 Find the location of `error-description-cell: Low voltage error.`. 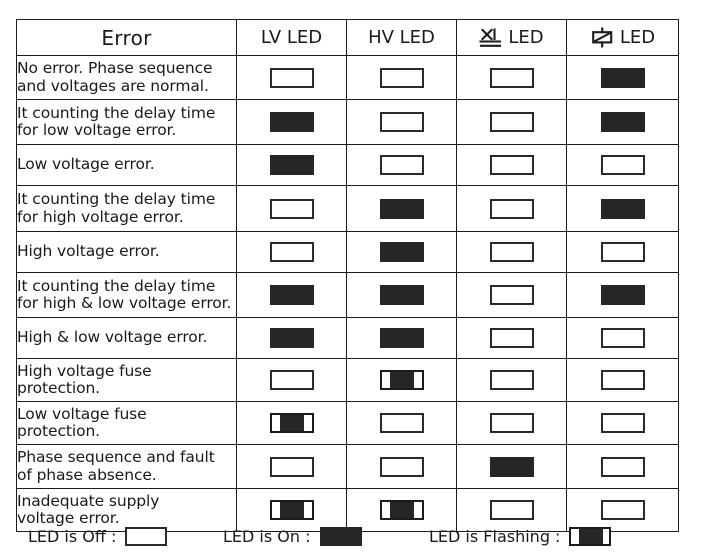

error-description-cell: Low voltage error. is located at coordinates (126, 165).